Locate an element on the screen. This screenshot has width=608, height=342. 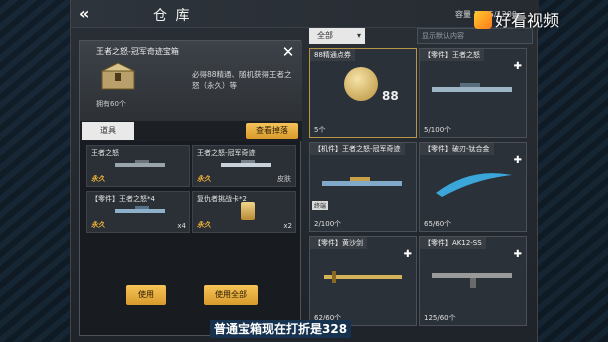
close-button: ✕ is located at coordinates (288, 52).